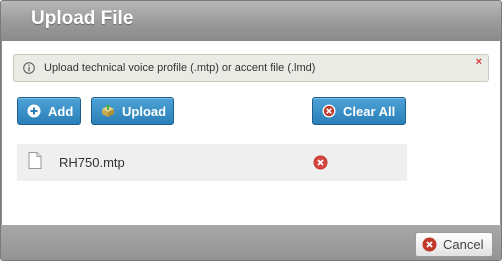 Image resolution: width=502 pixels, height=261 pixels. Describe the element at coordinates (35, 160) in the screenshot. I see `document-icon` at that location.